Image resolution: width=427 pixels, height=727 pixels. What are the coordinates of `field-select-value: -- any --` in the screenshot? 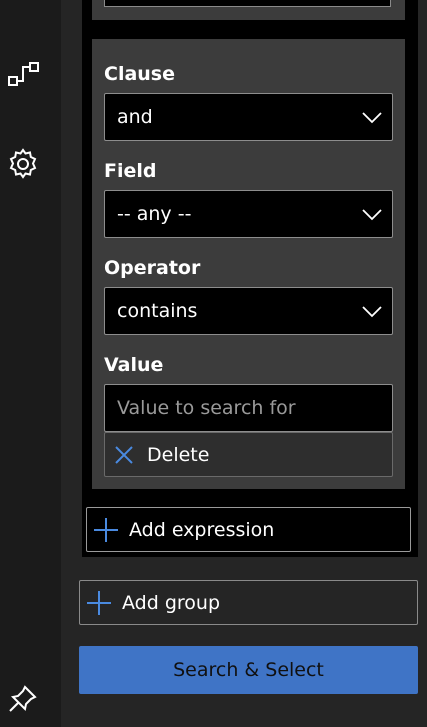 It's located at (154, 214).